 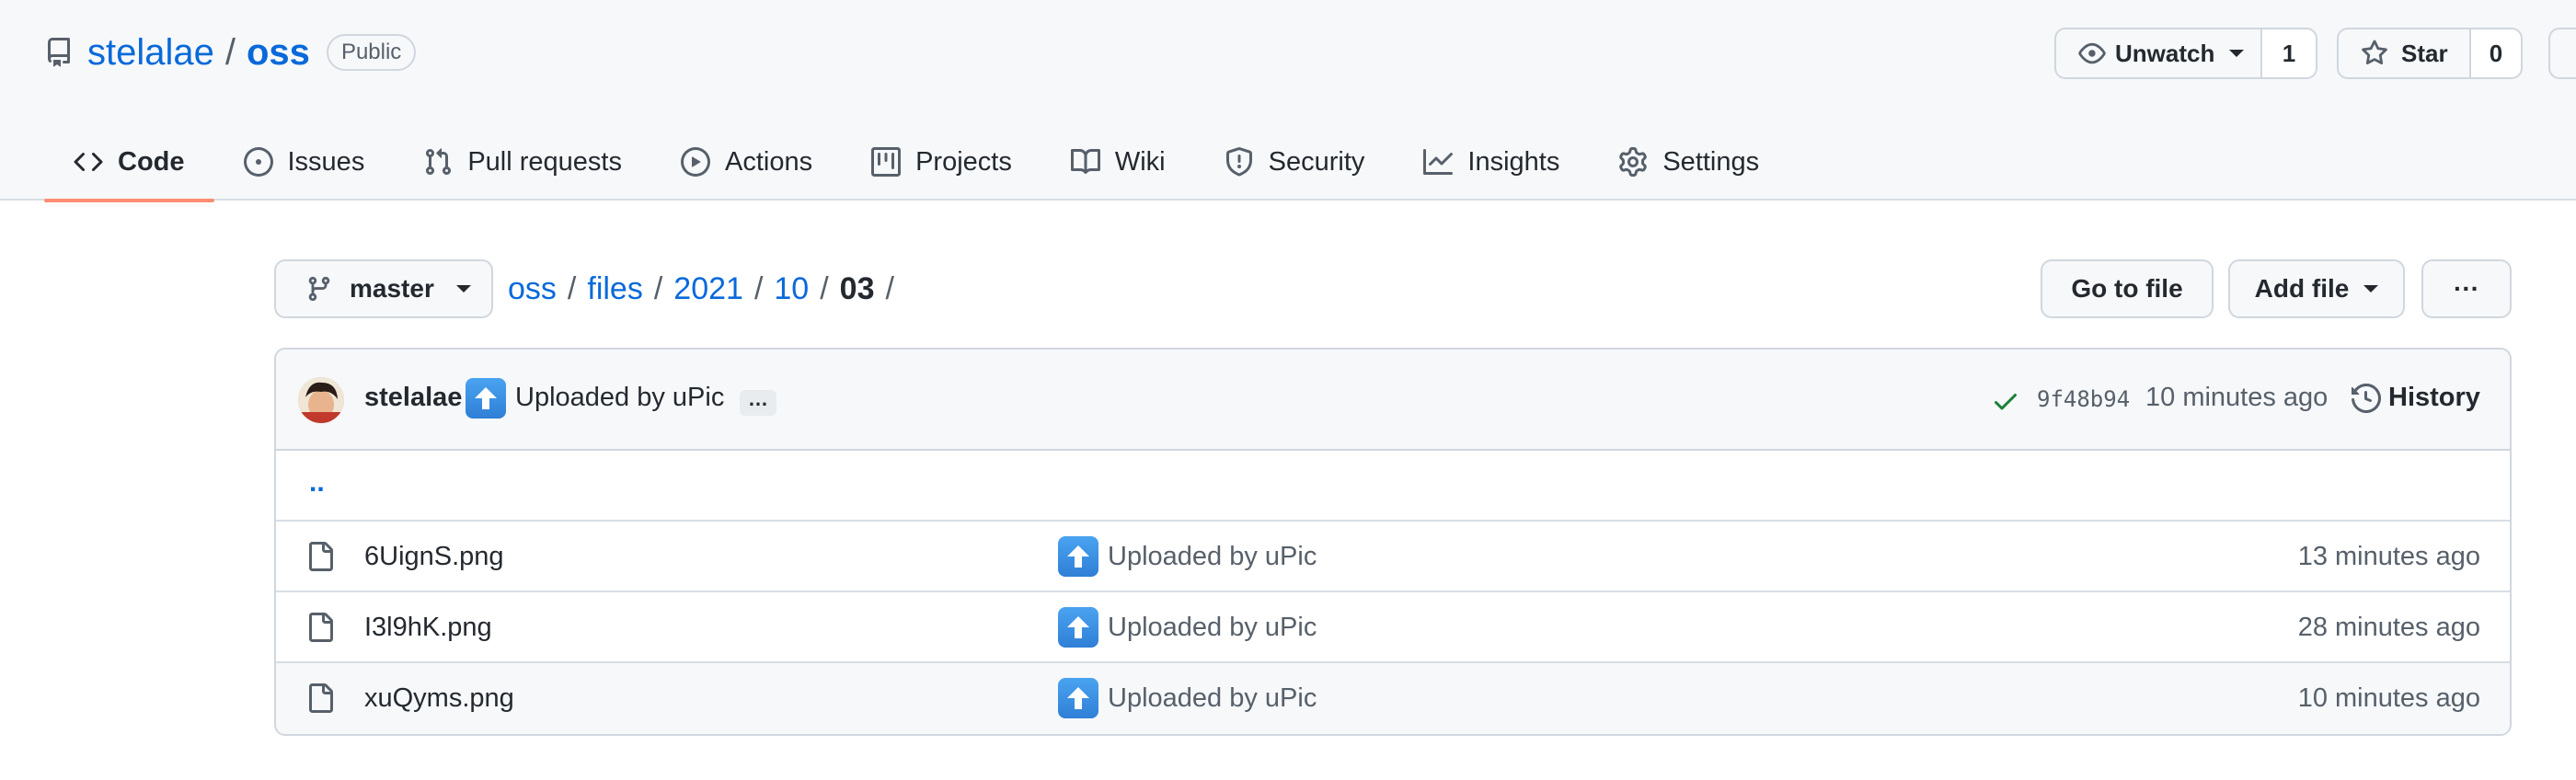 I want to click on unwatch-button: Unwatch, so click(x=2158, y=53).